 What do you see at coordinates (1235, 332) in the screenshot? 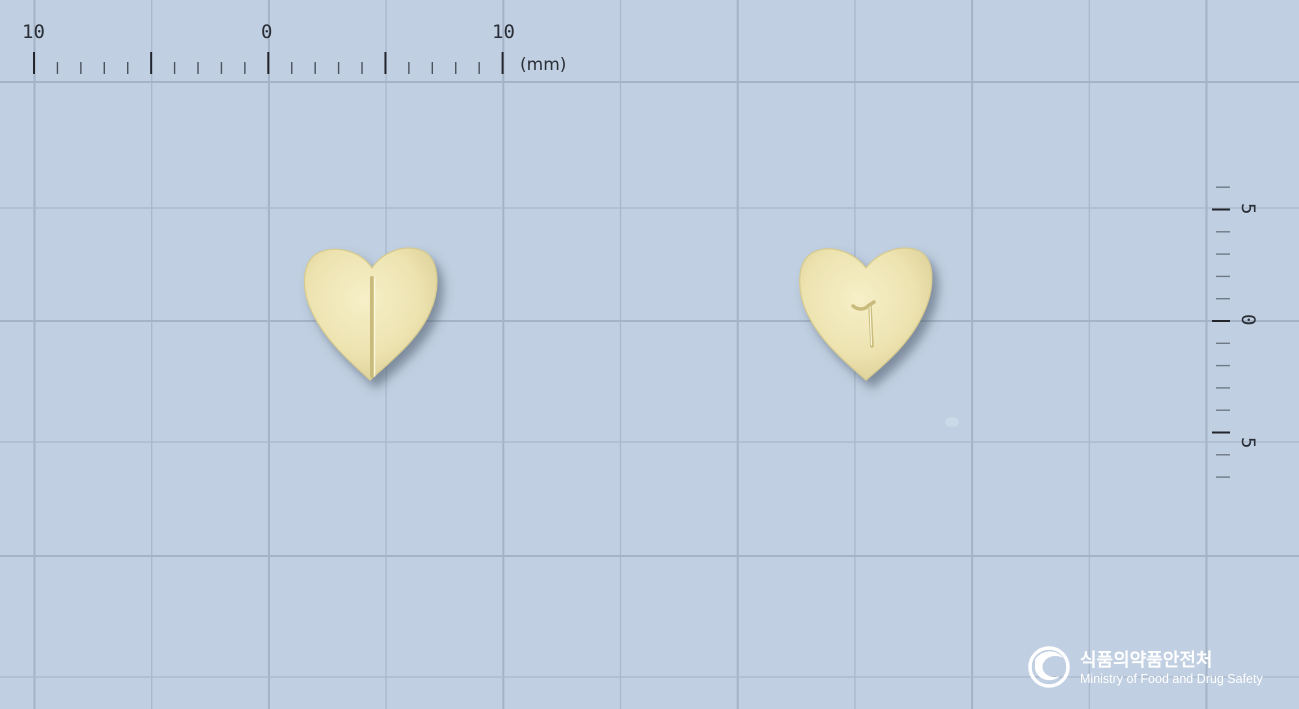
I see `right-ruler: 5 0 5` at bounding box center [1235, 332].